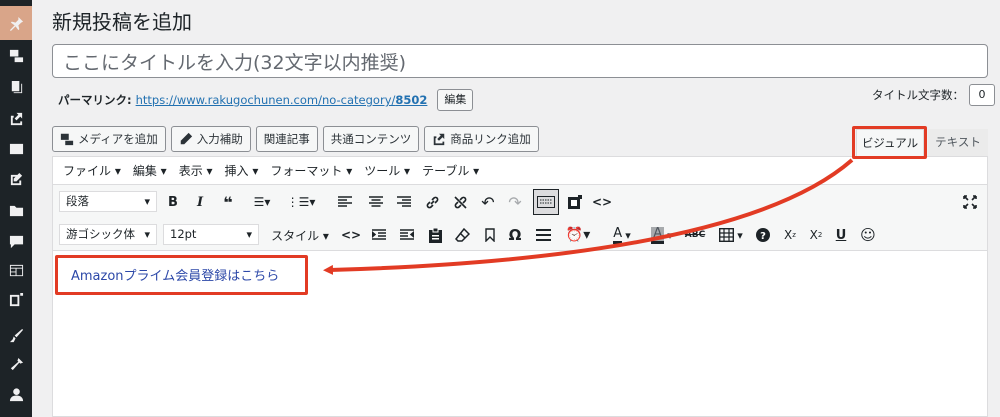  I want to click on blog-card-icon, so click(575, 202).